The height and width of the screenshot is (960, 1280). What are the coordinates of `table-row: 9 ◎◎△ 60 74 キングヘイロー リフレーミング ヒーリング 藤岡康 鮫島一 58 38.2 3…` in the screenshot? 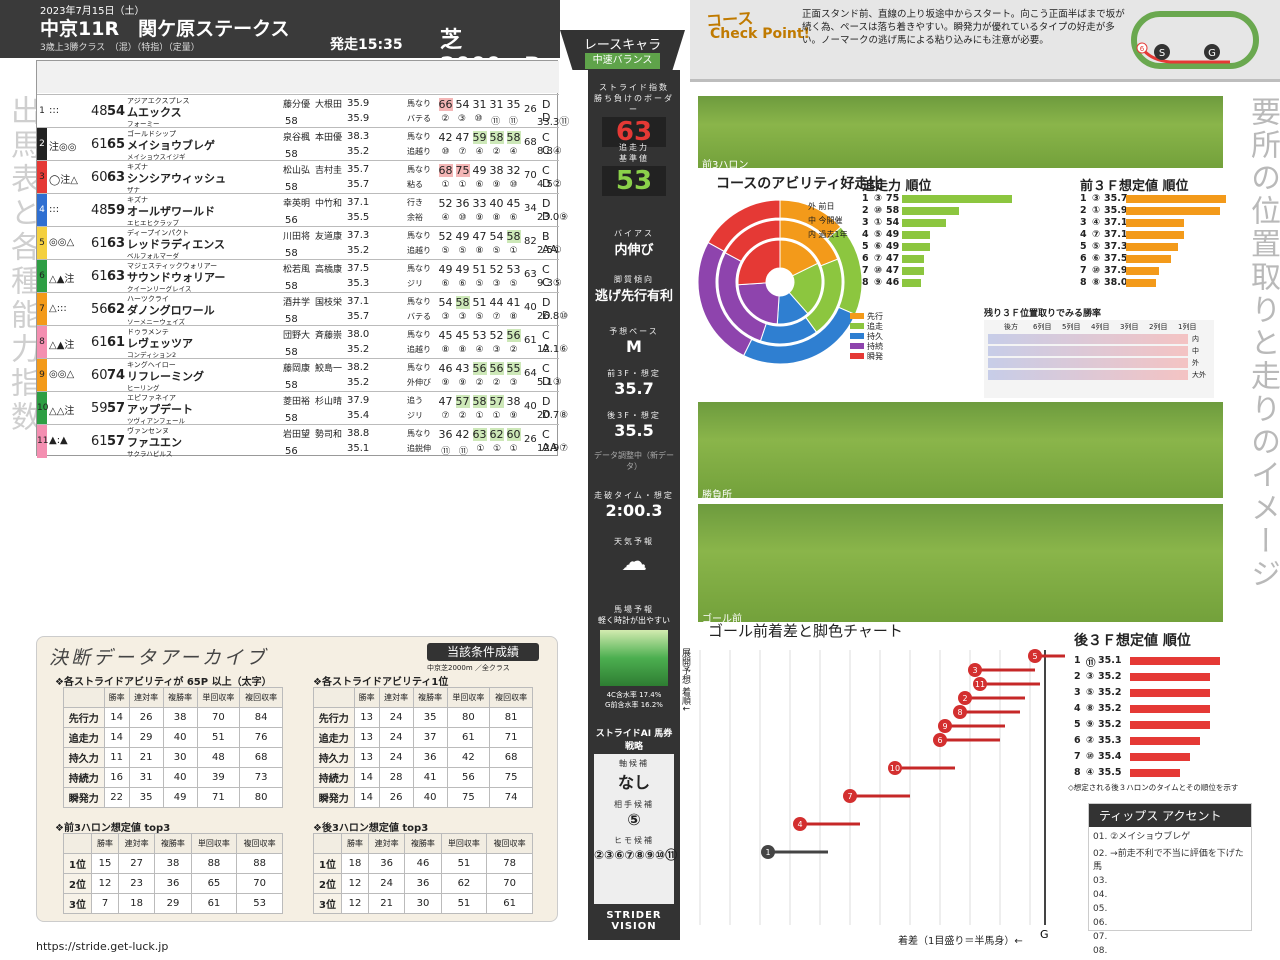 It's located at (299, 375).